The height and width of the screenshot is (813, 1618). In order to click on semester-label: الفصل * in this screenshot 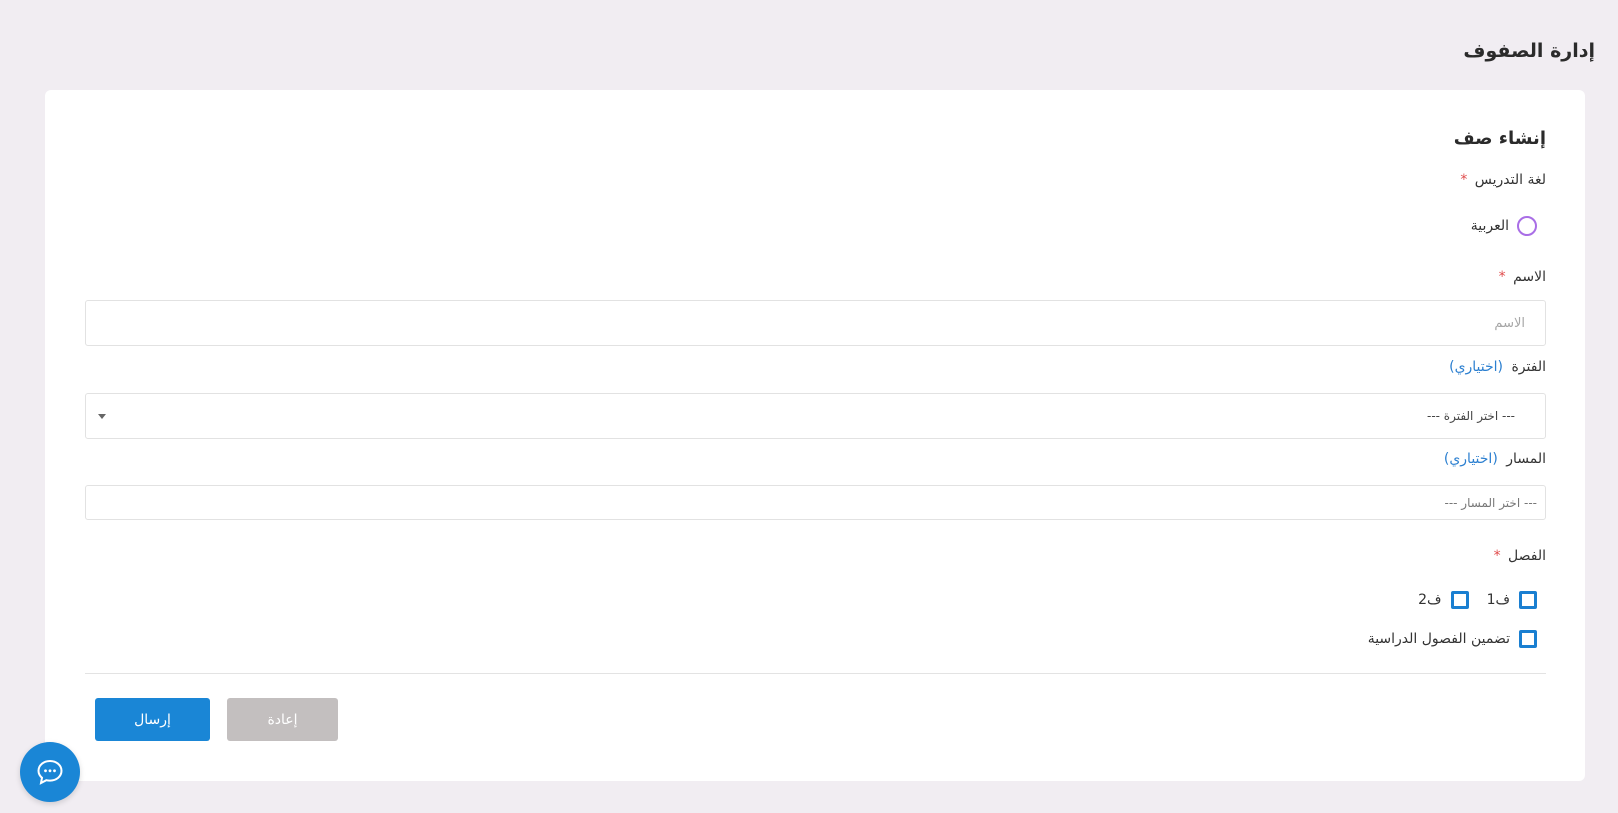, I will do `click(1520, 556)`.